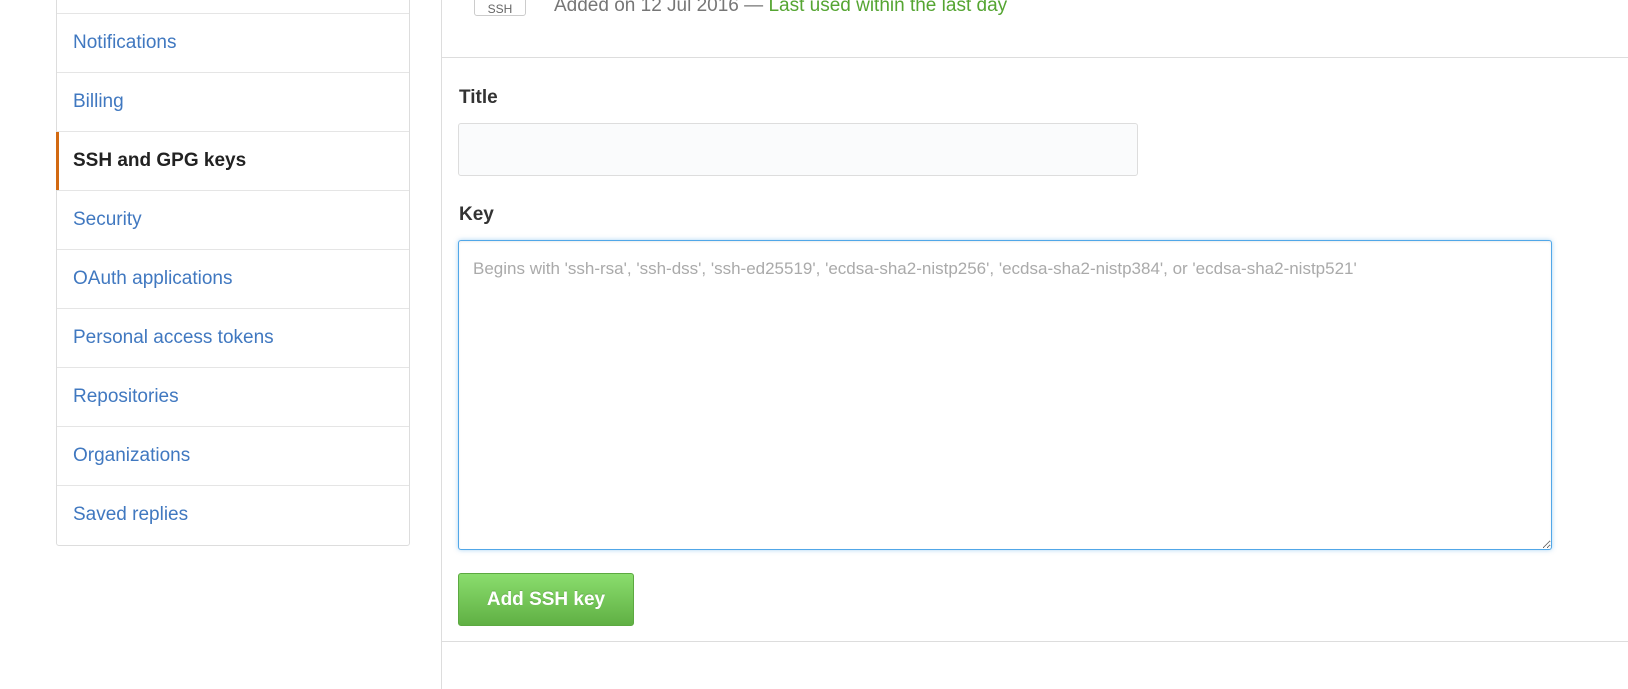 Image resolution: width=1628 pixels, height=689 pixels. Describe the element at coordinates (478, 97) in the screenshot. I see `title-label: Title` at that location.